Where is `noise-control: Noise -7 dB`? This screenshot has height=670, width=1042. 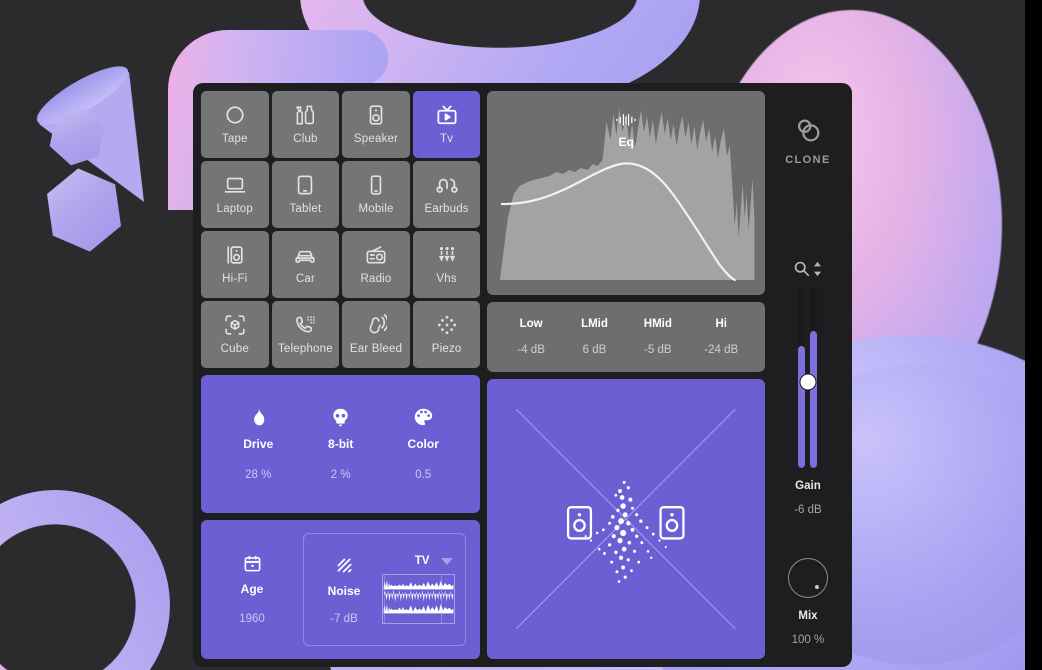
noise-control: Noise -7 dB is located at coordinates (344, 590).